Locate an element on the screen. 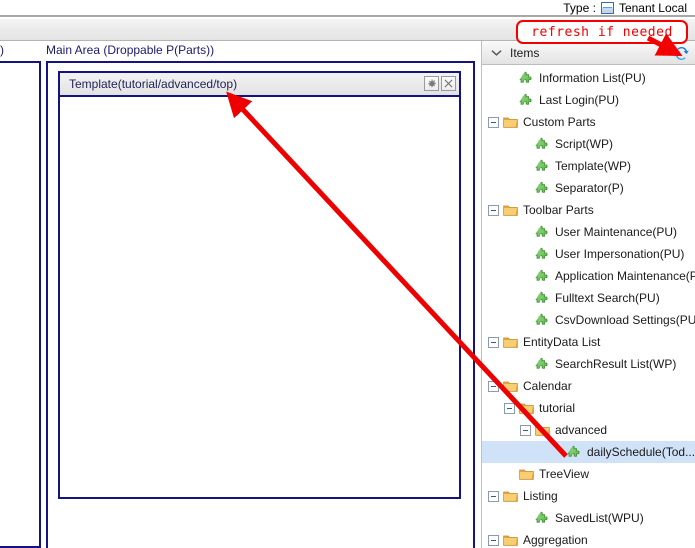 The height and width of the screenshot is (548, 695). tree-item-13: SearchResult List(WP) is located at coordinates (588, 364).